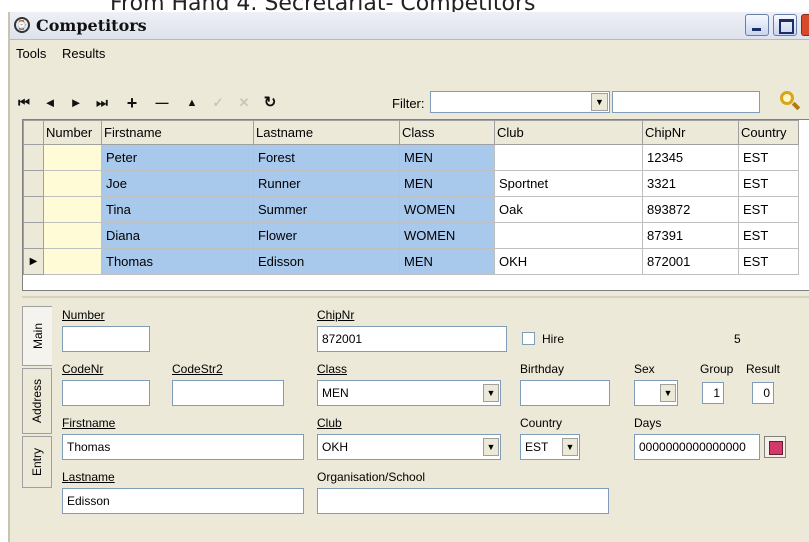 This screenshot has height=542, width=809. What do you see at coordinates (33, 261) in the screenshot?
I see `current-row-marker: ▶` at bounding box center [33, 261].